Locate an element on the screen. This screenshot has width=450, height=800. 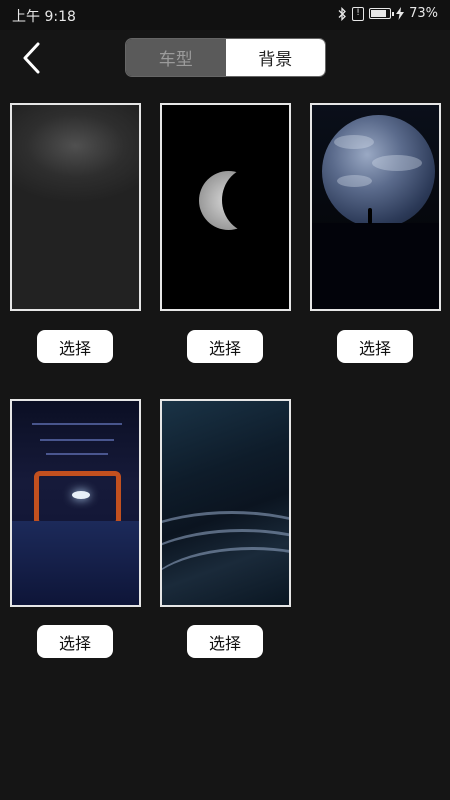
planet-shape is located at coordinates (378, 171).